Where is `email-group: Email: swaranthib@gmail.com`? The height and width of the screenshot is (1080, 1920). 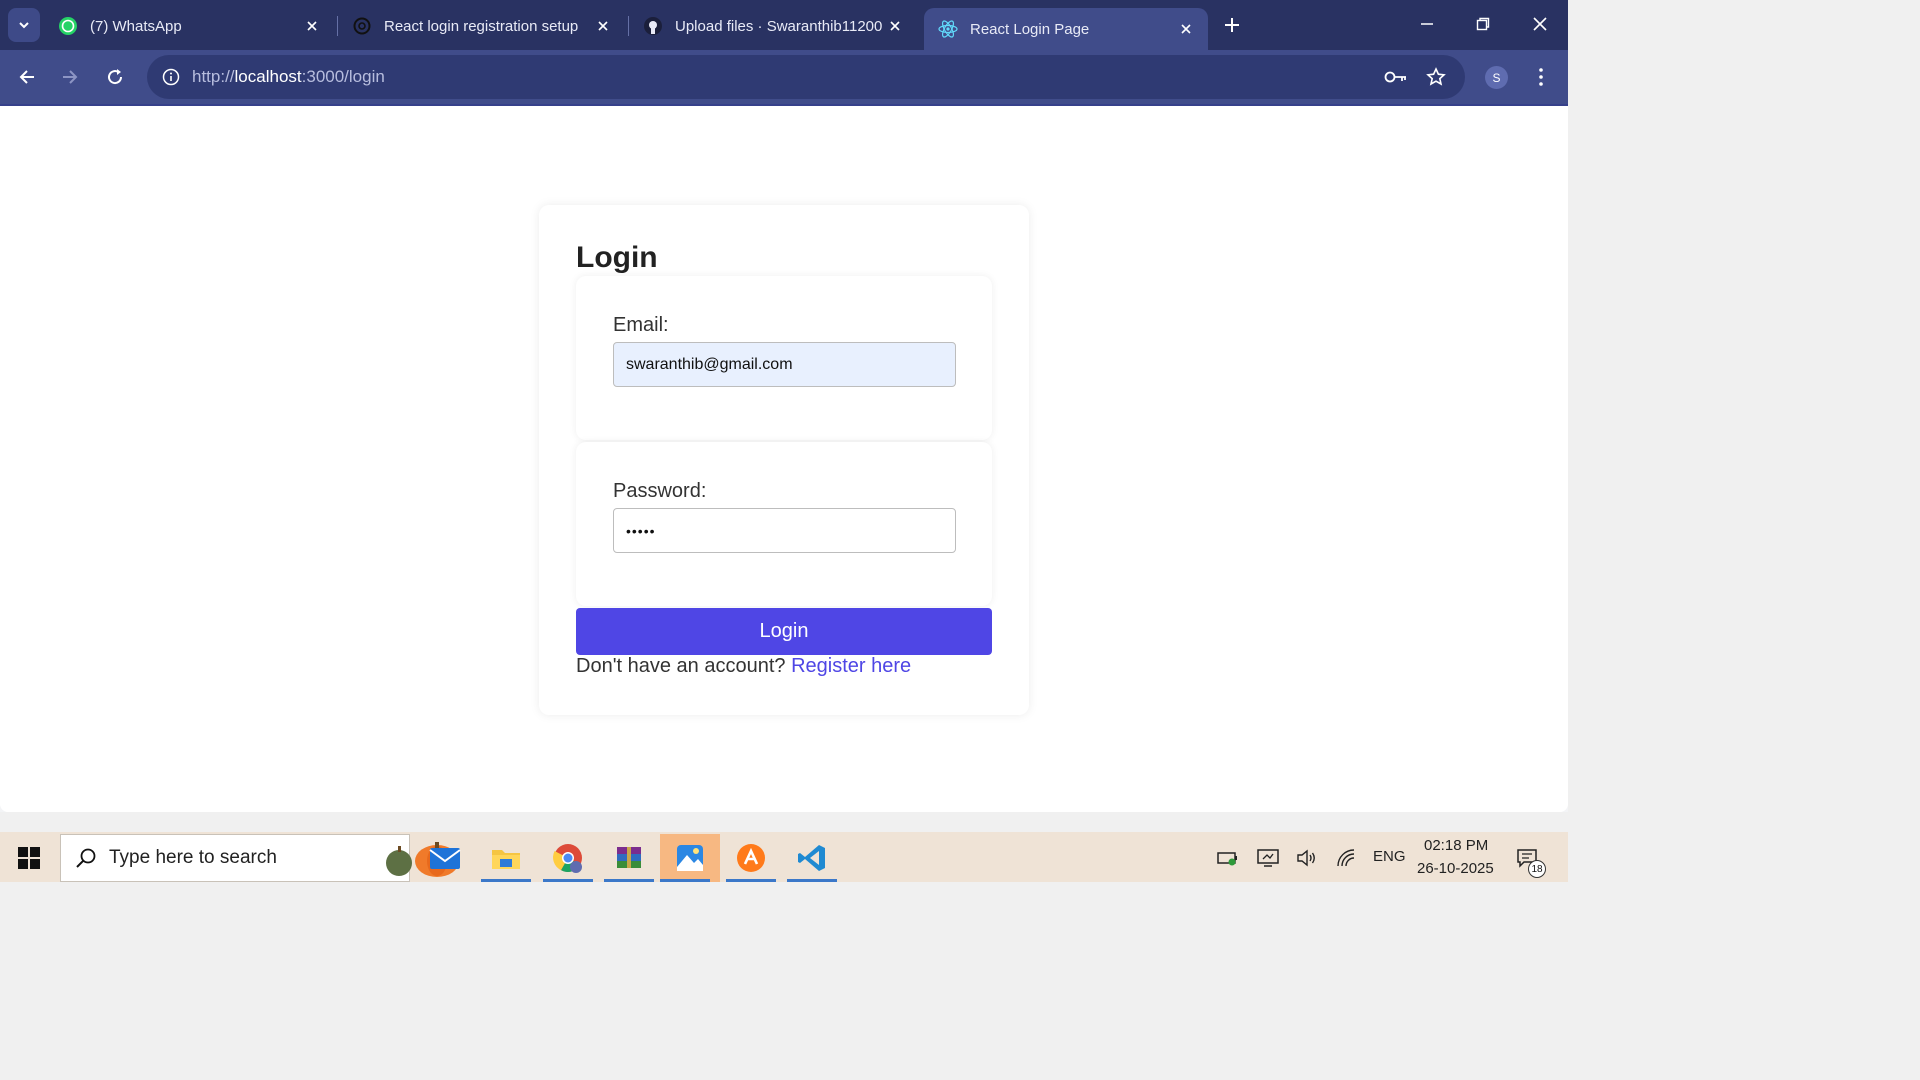
email-group: Email: swaranthib@gmail.com is located at coordinates (784, 358).